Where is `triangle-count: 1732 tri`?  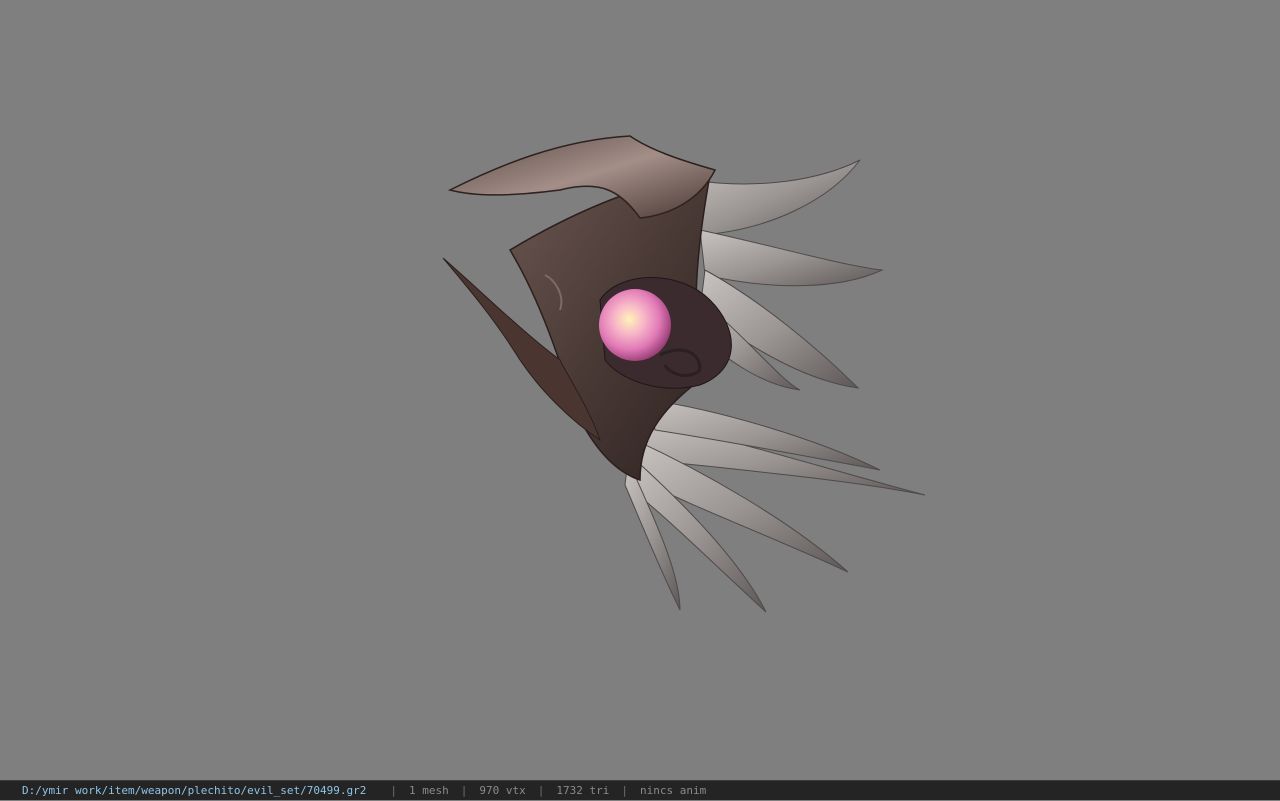
triangle-count: 1732 tri is located at coordinates (583, 790).